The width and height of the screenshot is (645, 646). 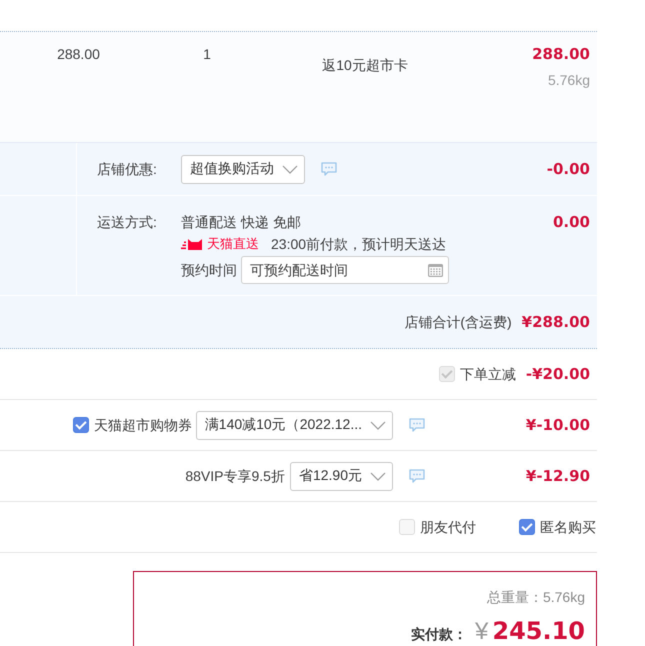 I want to click on option-amount: -0.00, so click(x=568, y=169).